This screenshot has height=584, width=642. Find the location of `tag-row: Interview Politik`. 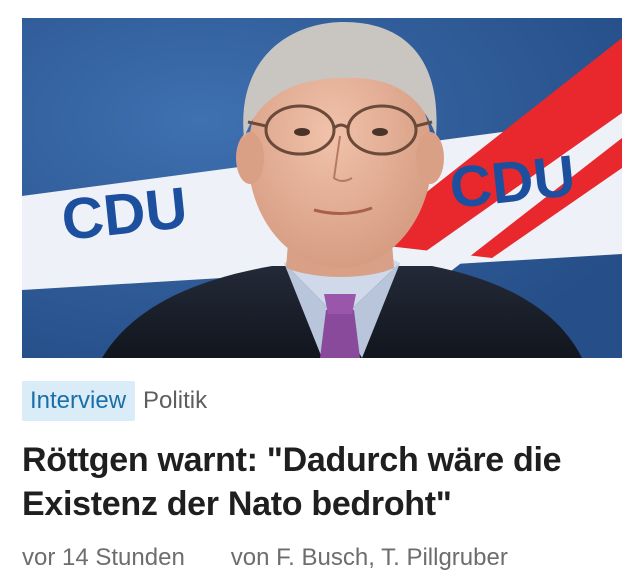

tag-row: Interview Politik is located at coordinates (114, 401).